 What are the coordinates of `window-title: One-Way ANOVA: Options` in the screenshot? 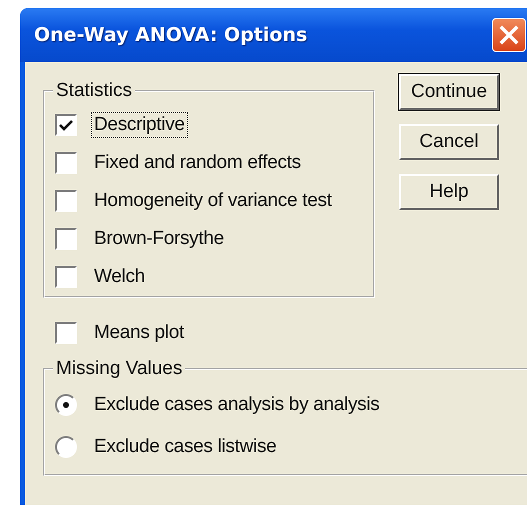 It's located at (171, 35).